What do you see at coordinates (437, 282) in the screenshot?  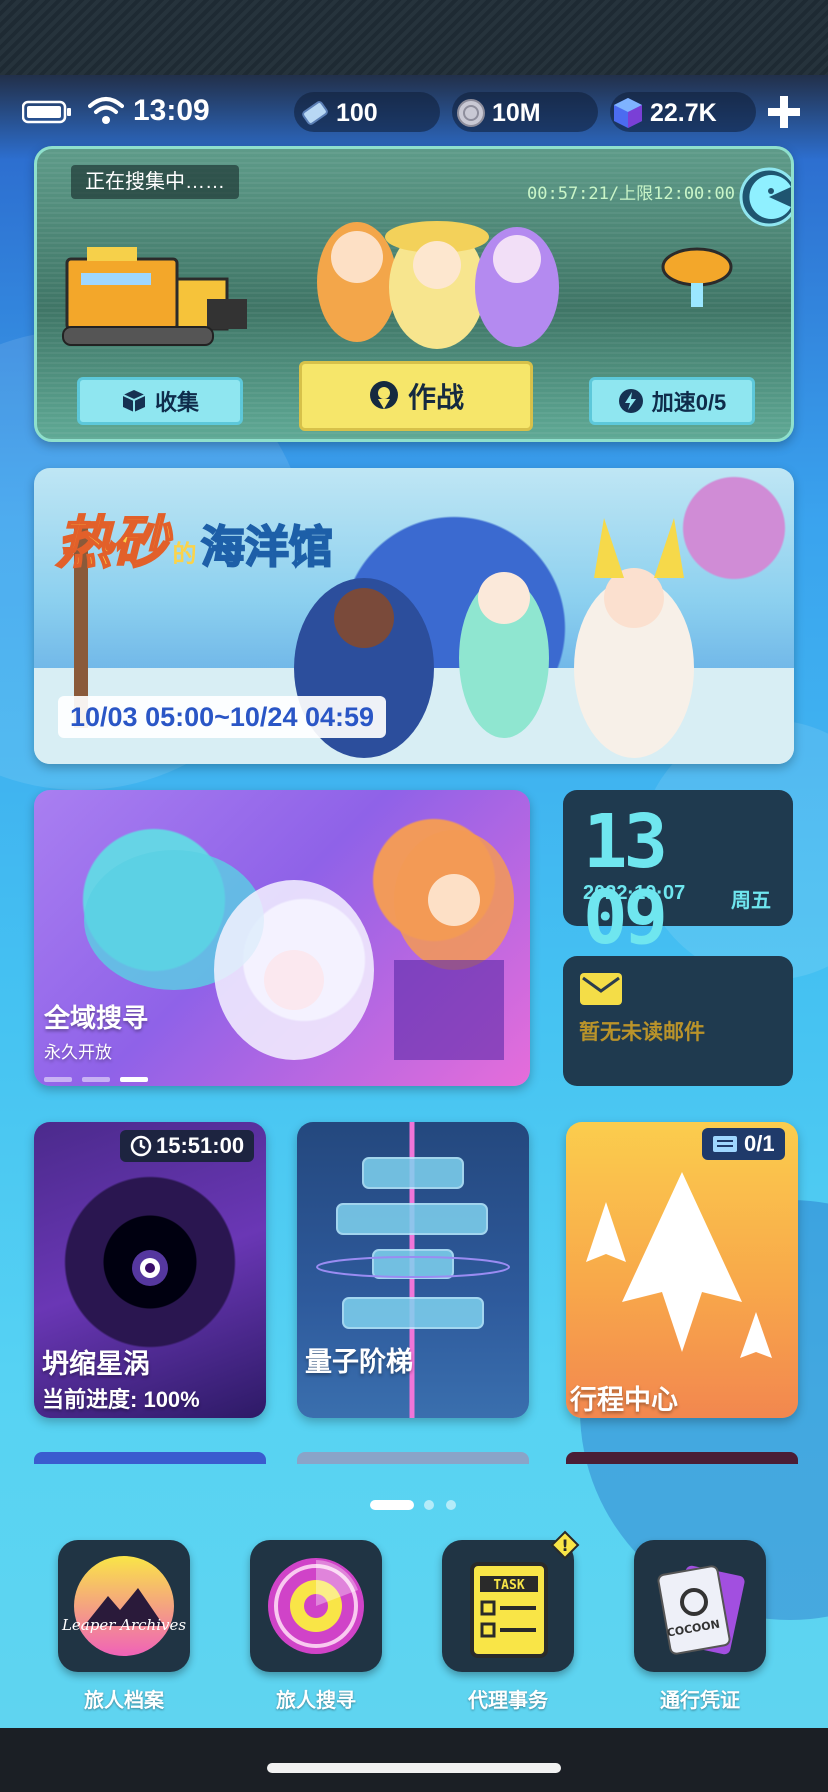 I see `squad-characters-illustration` at bounding box center [437, 282].